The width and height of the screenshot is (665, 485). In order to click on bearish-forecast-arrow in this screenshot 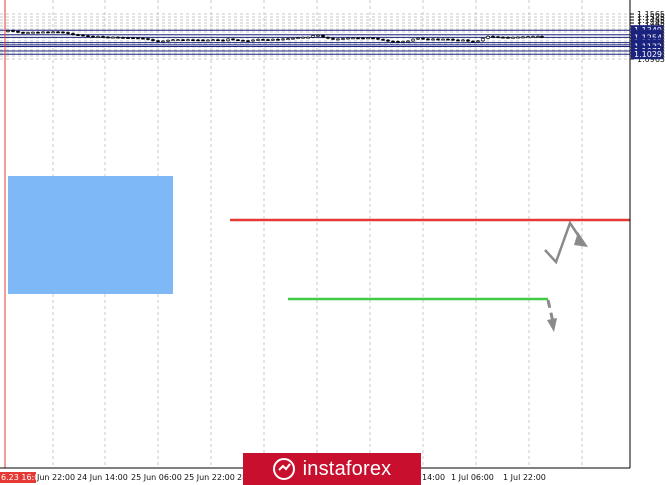, I will do `click(550, 311)`.